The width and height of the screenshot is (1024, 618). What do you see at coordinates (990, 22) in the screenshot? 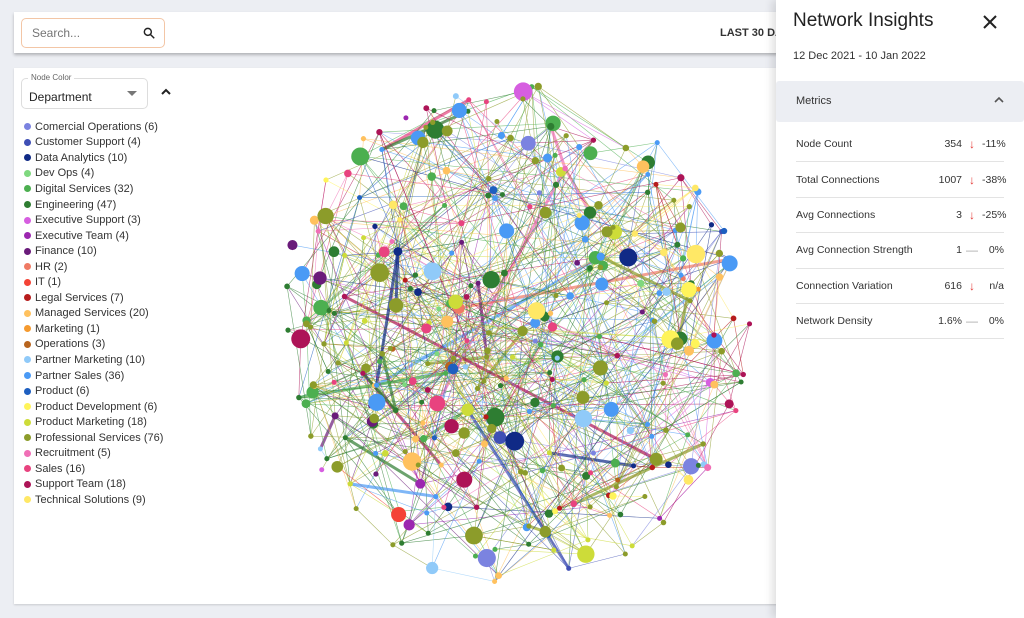
I see `close-icon` at bounding box center [990, 22].